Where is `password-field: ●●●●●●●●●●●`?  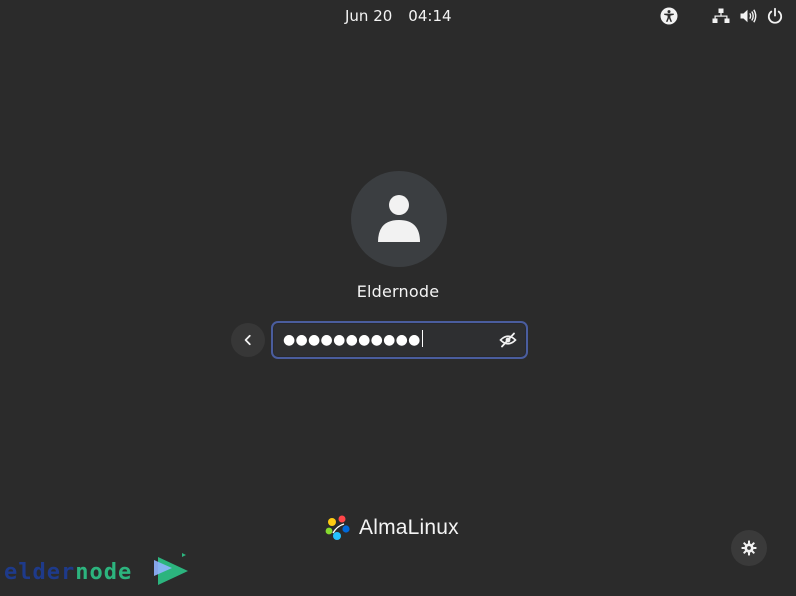
password-field: ●●●●●●●●●●● is located at coordinates (399, 340).